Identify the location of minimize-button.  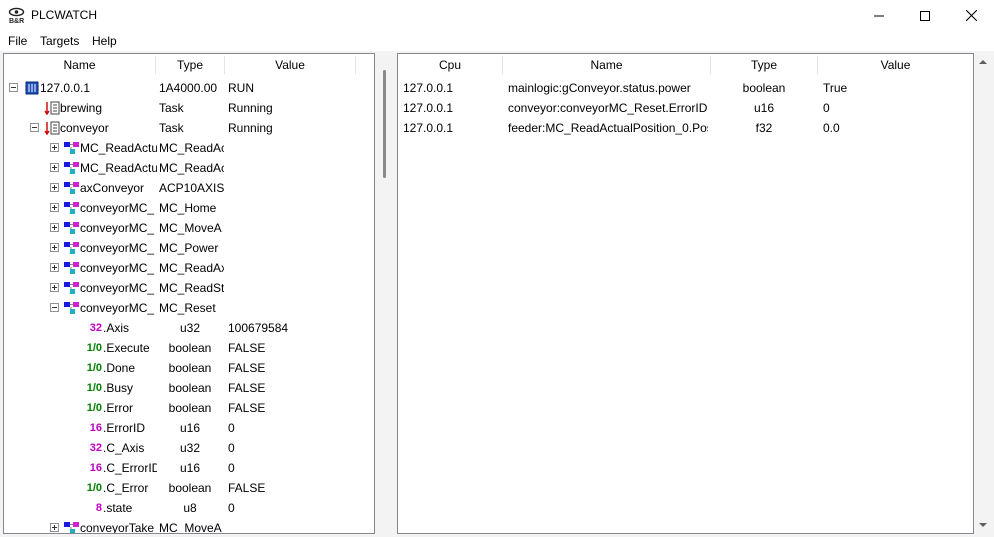
(879, 15).